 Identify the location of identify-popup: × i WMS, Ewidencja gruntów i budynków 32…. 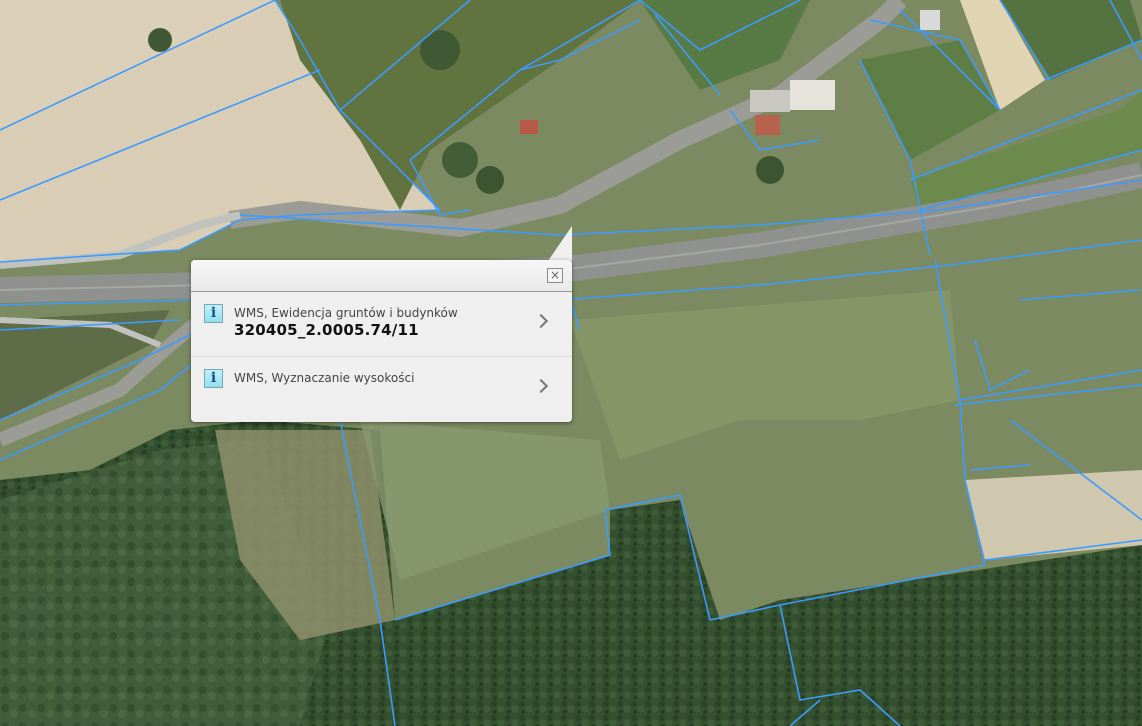
(381, 341).